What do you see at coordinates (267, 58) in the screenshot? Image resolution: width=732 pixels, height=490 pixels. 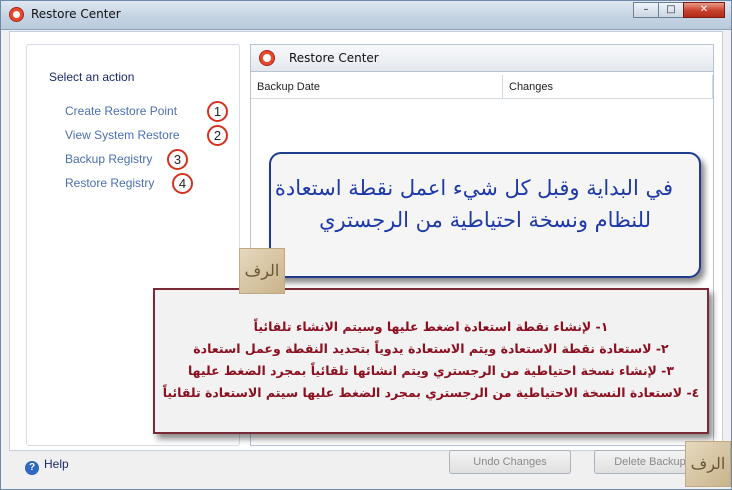 I see `restore-center-panel-icon` at bounding box center [267, 58].